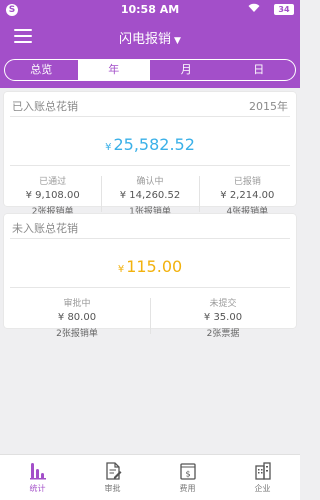 Image resolution: width=320 pixels, height=500 pixels. Describe the element at coordinates (259, 70) in the screenshot. I see `tab-day: 日` at that location.